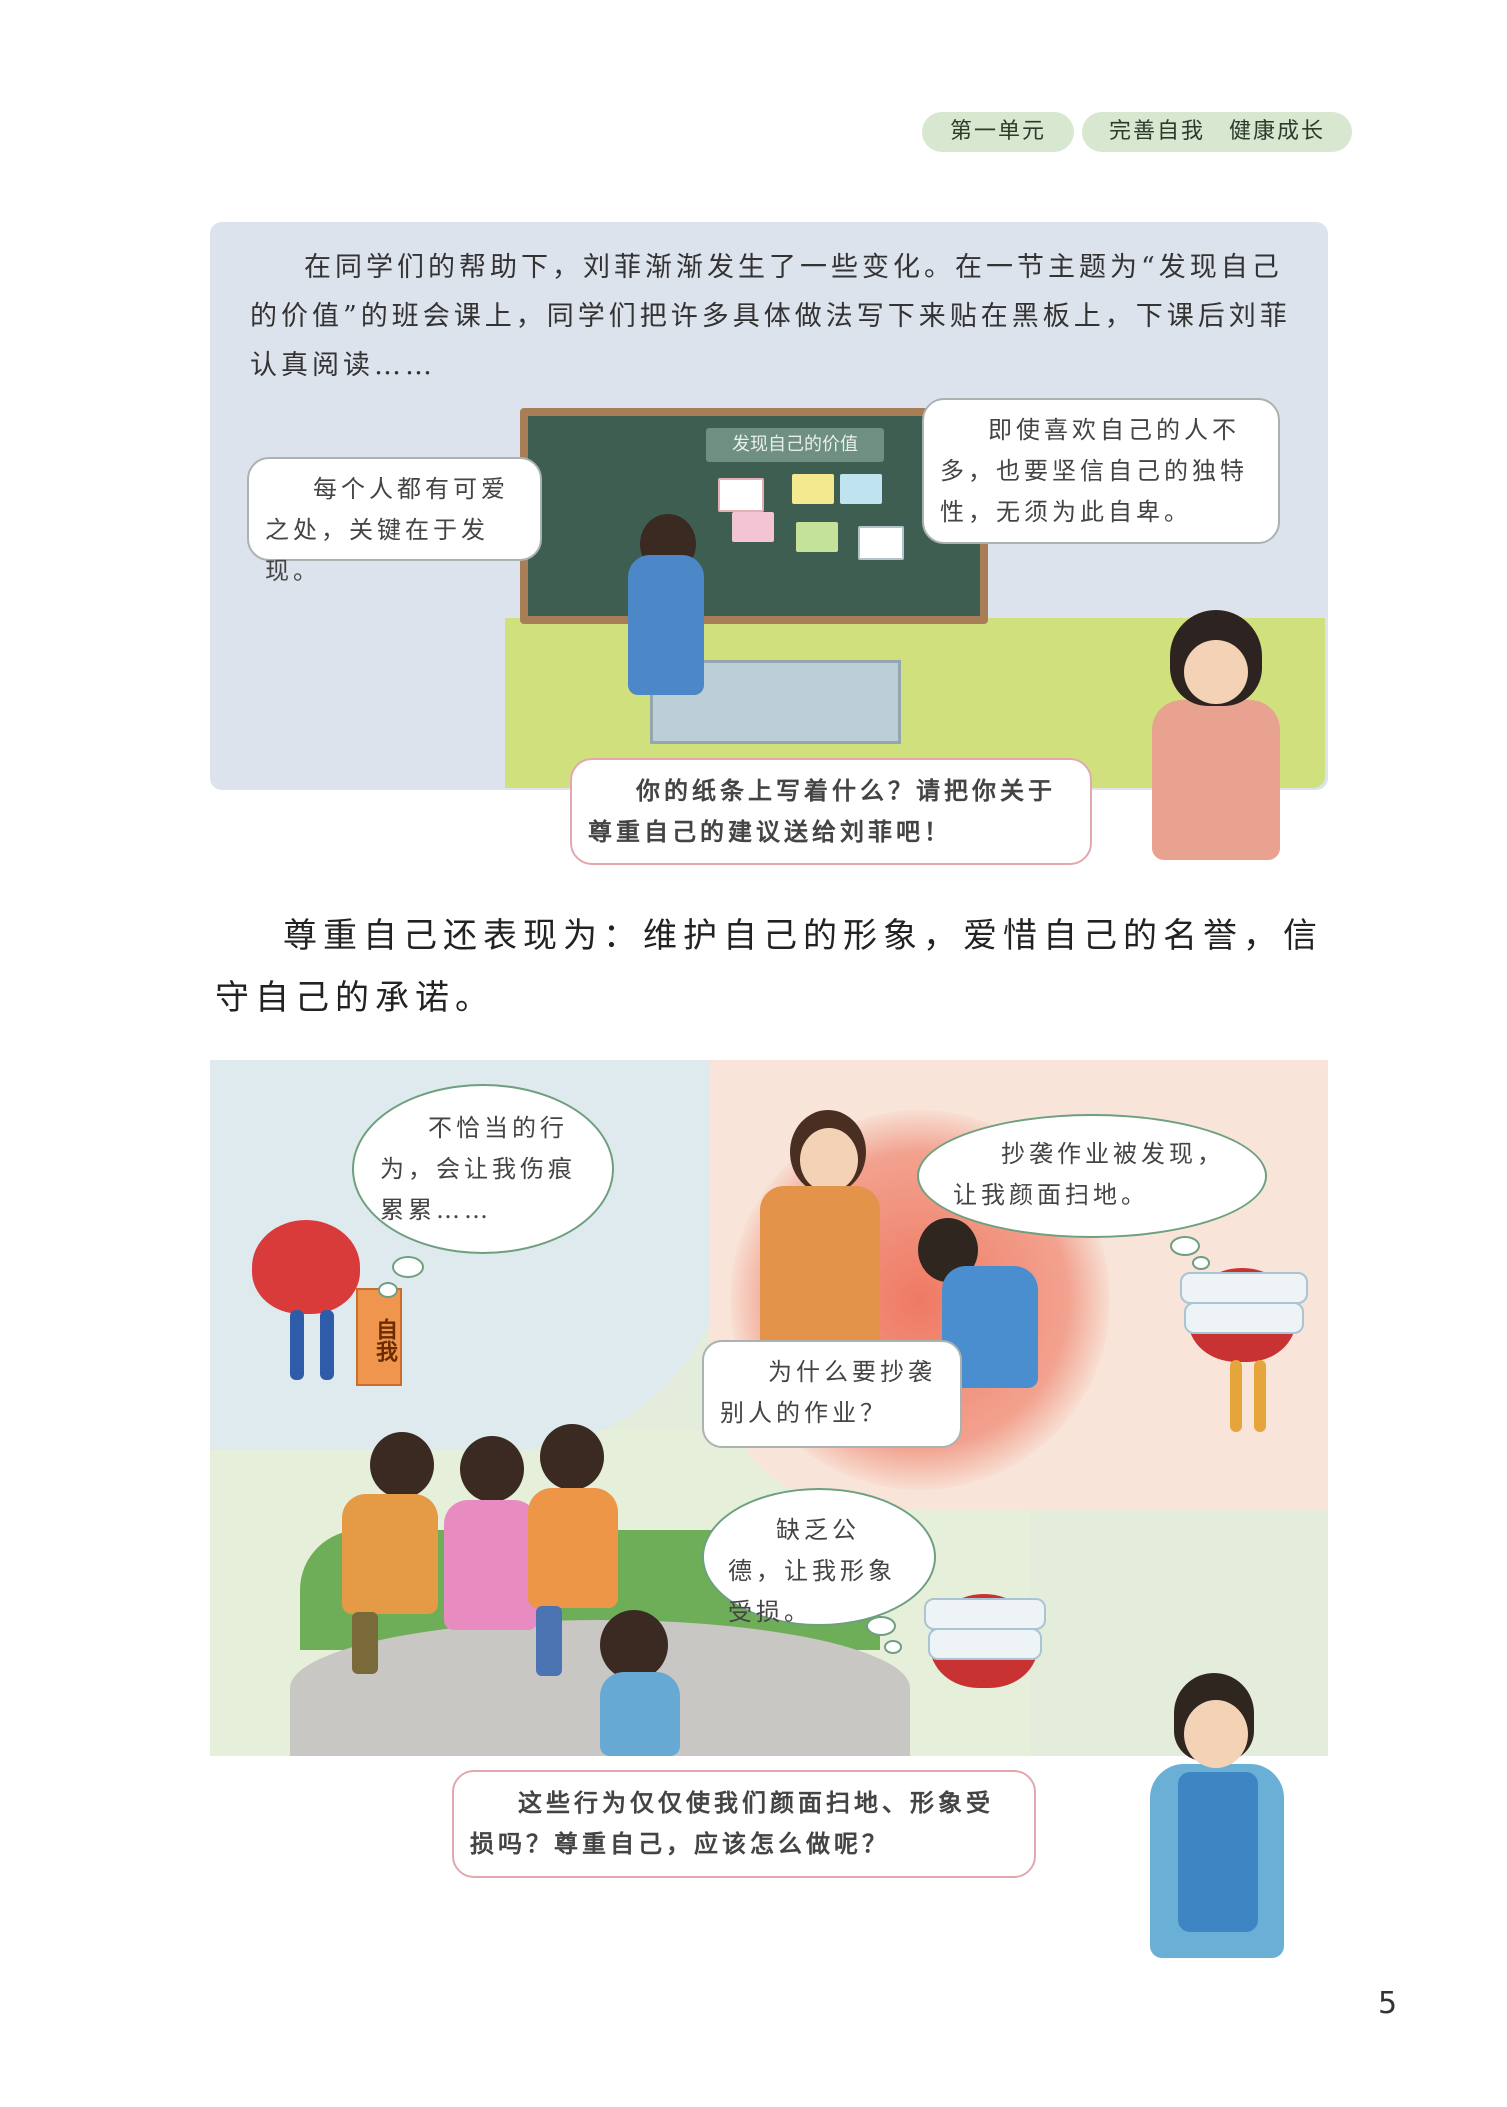  I want to click on teacher-illustration, so click(820, 1271).